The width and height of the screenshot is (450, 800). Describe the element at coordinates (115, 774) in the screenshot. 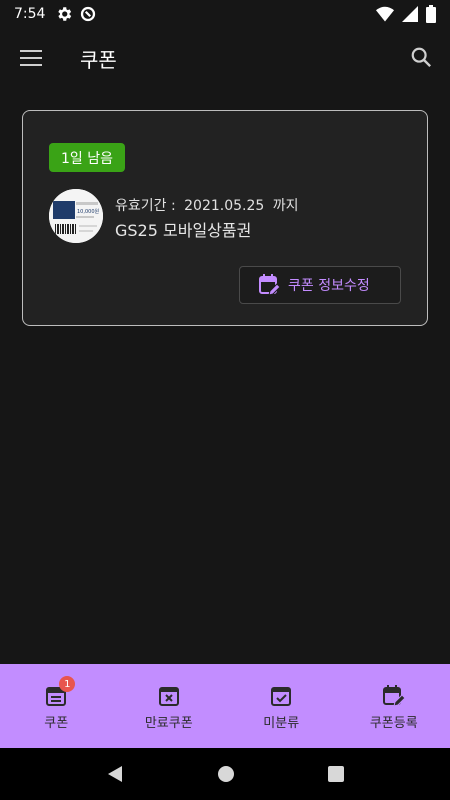

I see `back-icon` at that location.